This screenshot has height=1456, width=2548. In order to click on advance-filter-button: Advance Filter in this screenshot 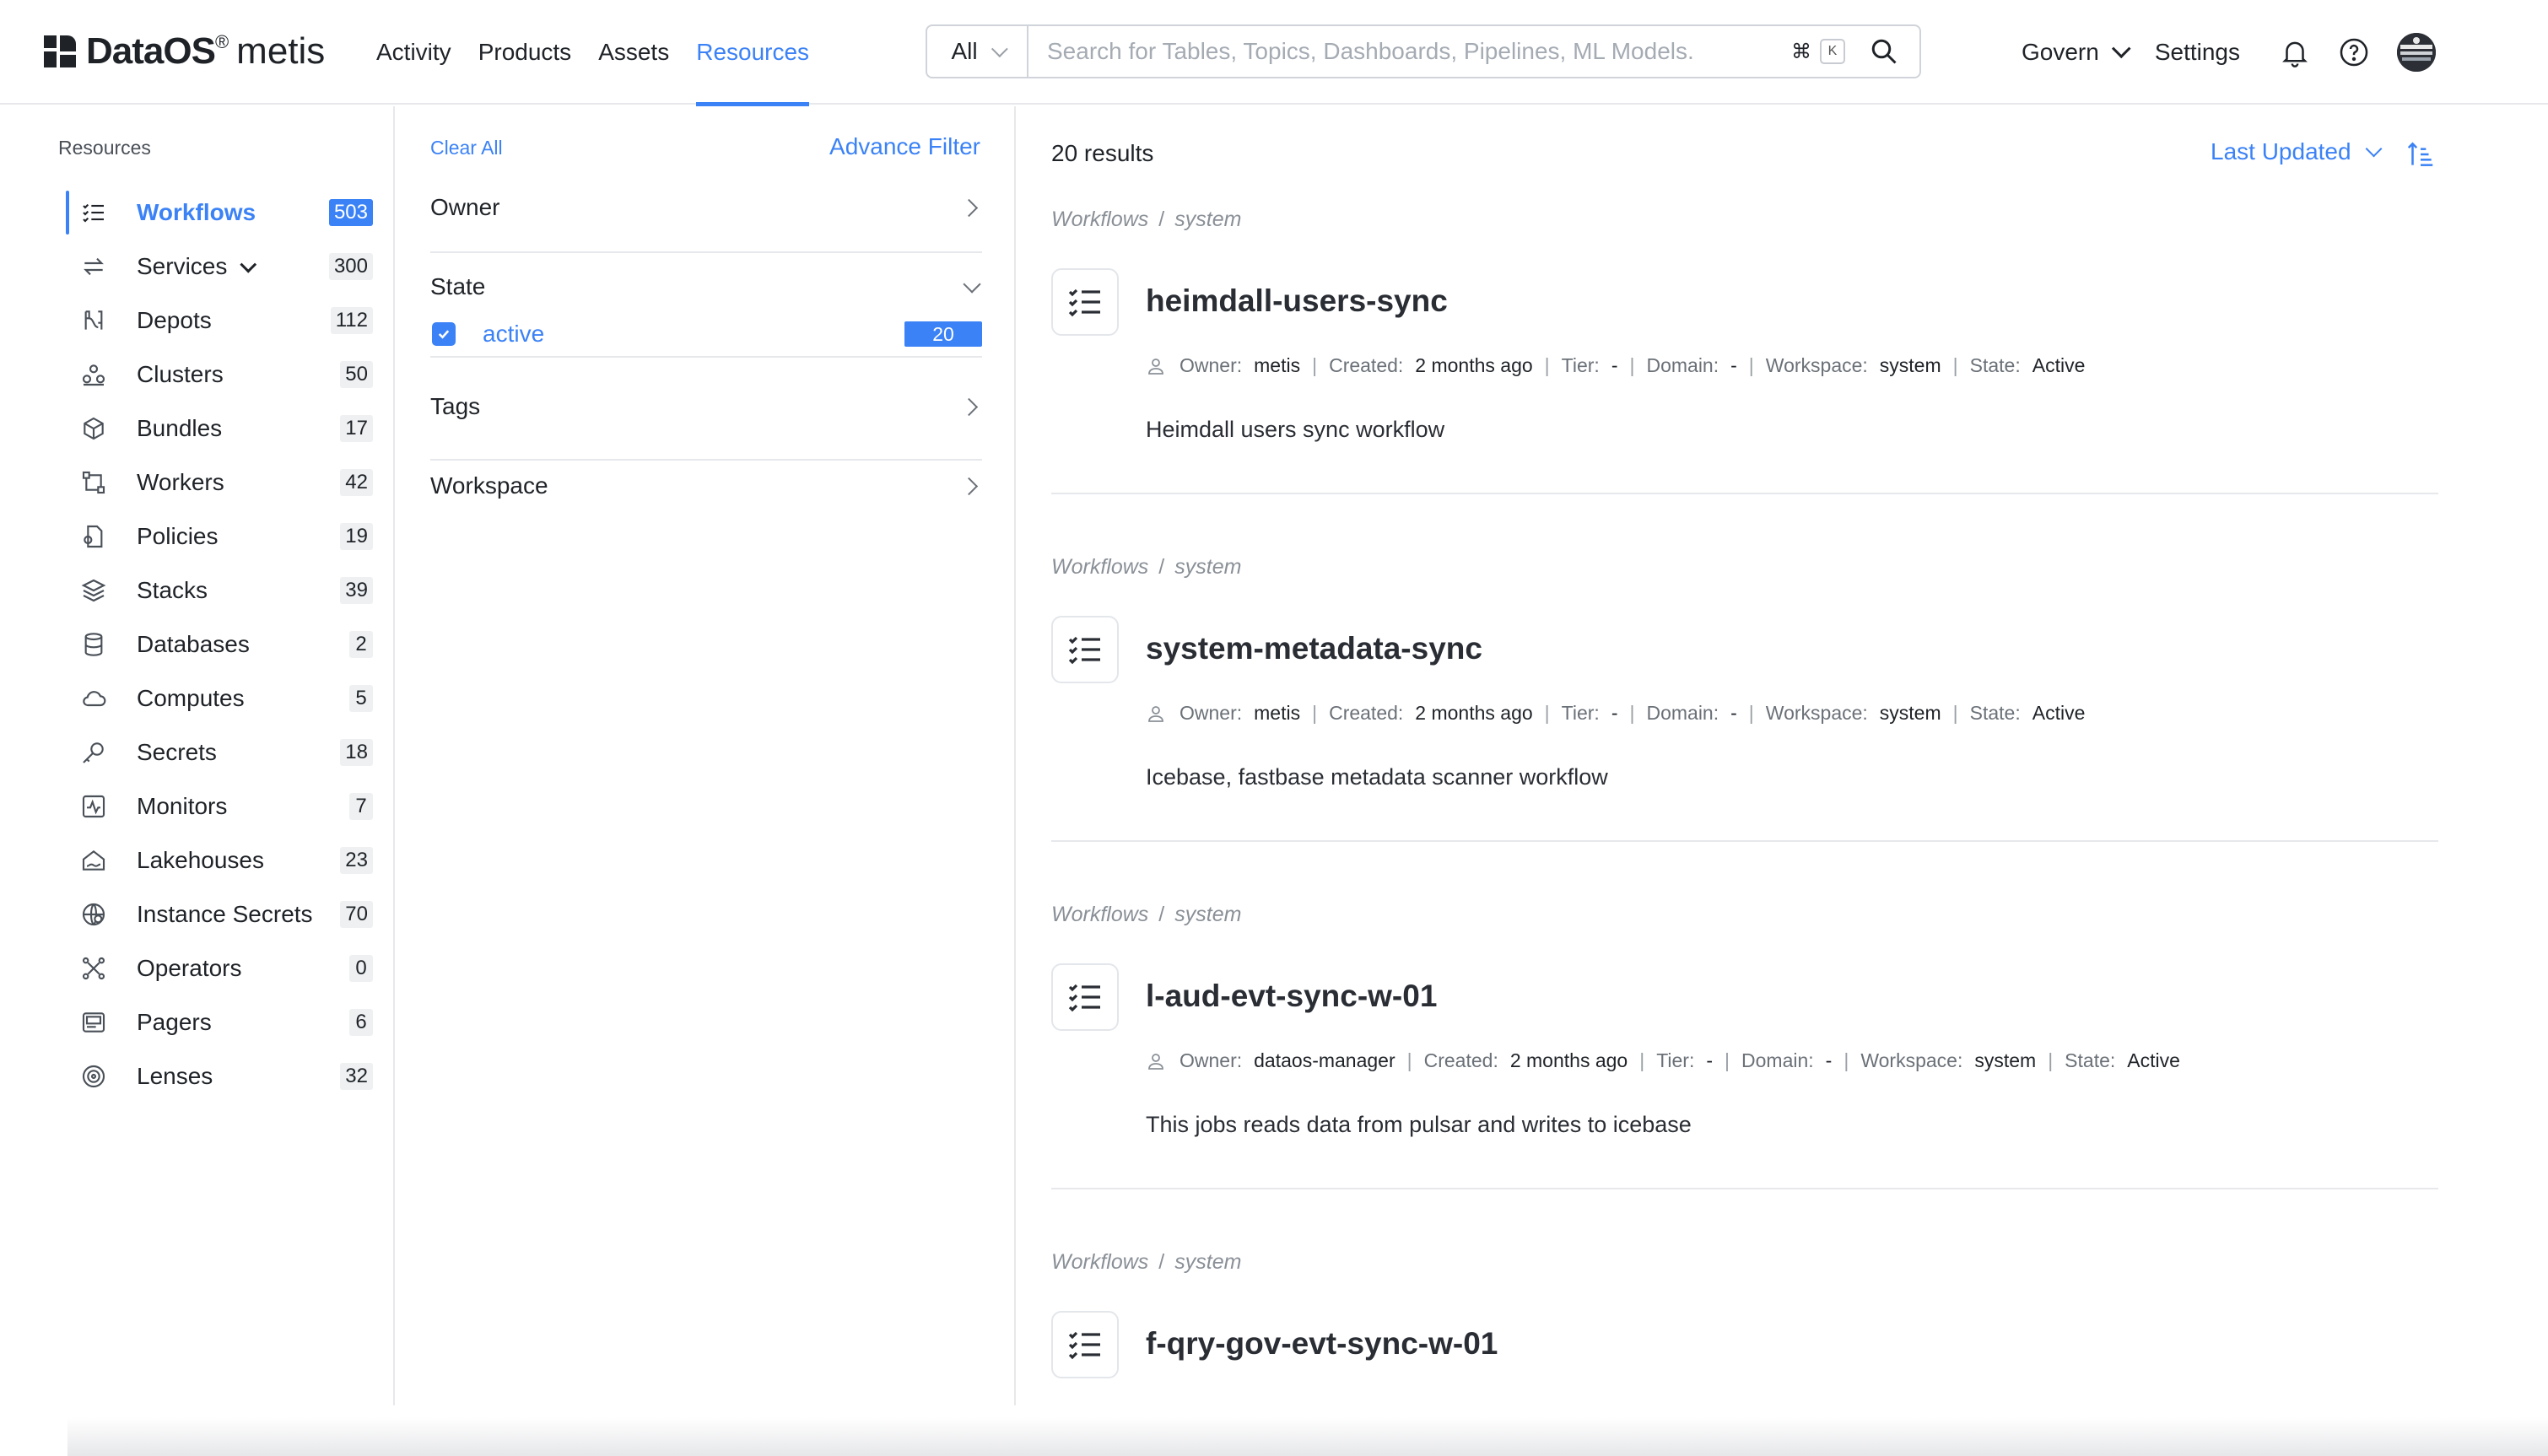, I will do `click(904, 146)`.